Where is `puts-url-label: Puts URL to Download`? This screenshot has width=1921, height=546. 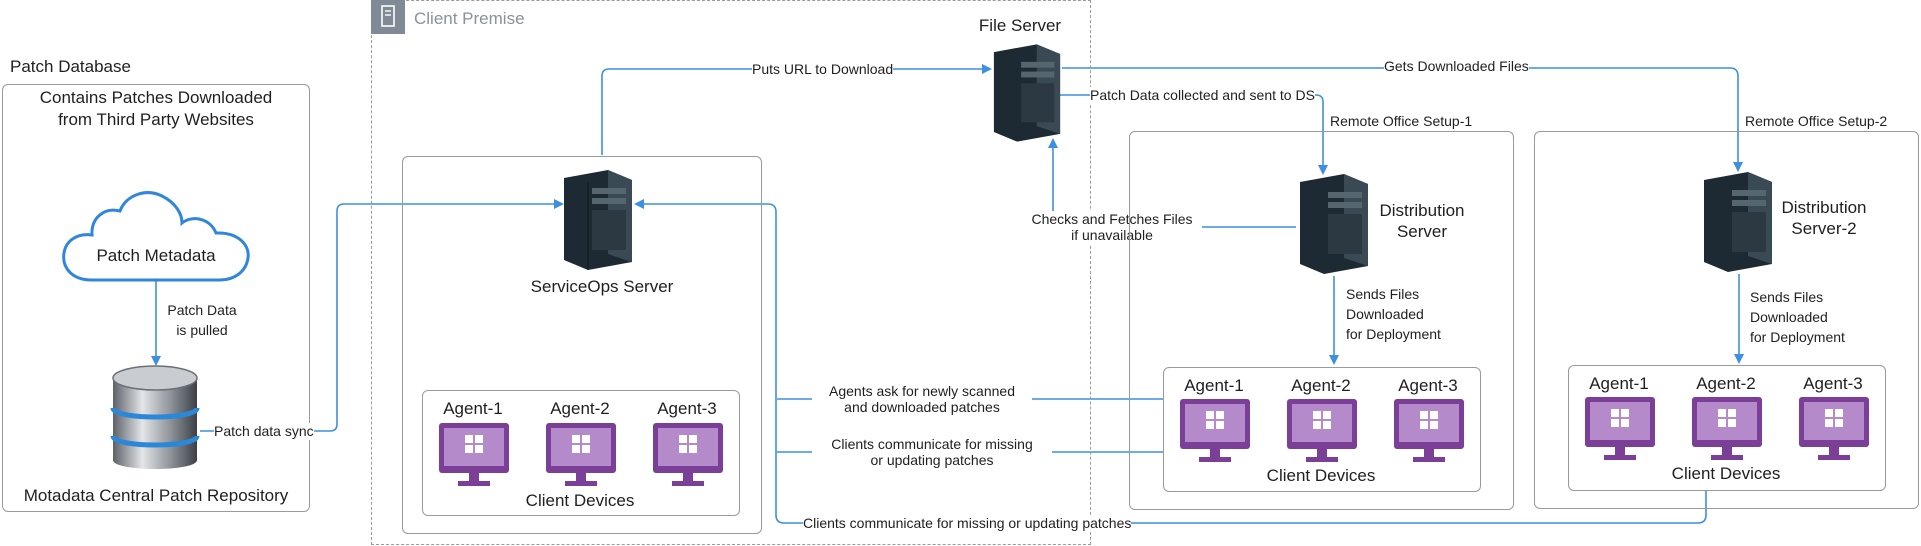
puts-url-label: Puts URL to Download is located at coordinates (823, 69).